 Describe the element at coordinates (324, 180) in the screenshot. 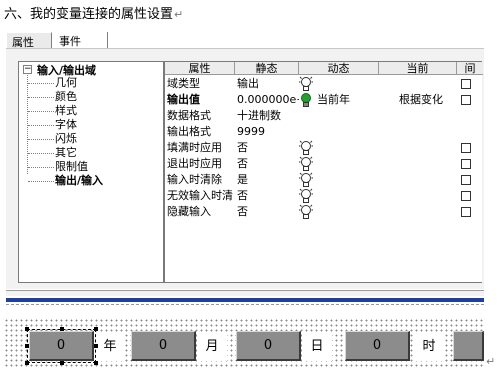

I see `property-row: 输入时清除 是` at that location.